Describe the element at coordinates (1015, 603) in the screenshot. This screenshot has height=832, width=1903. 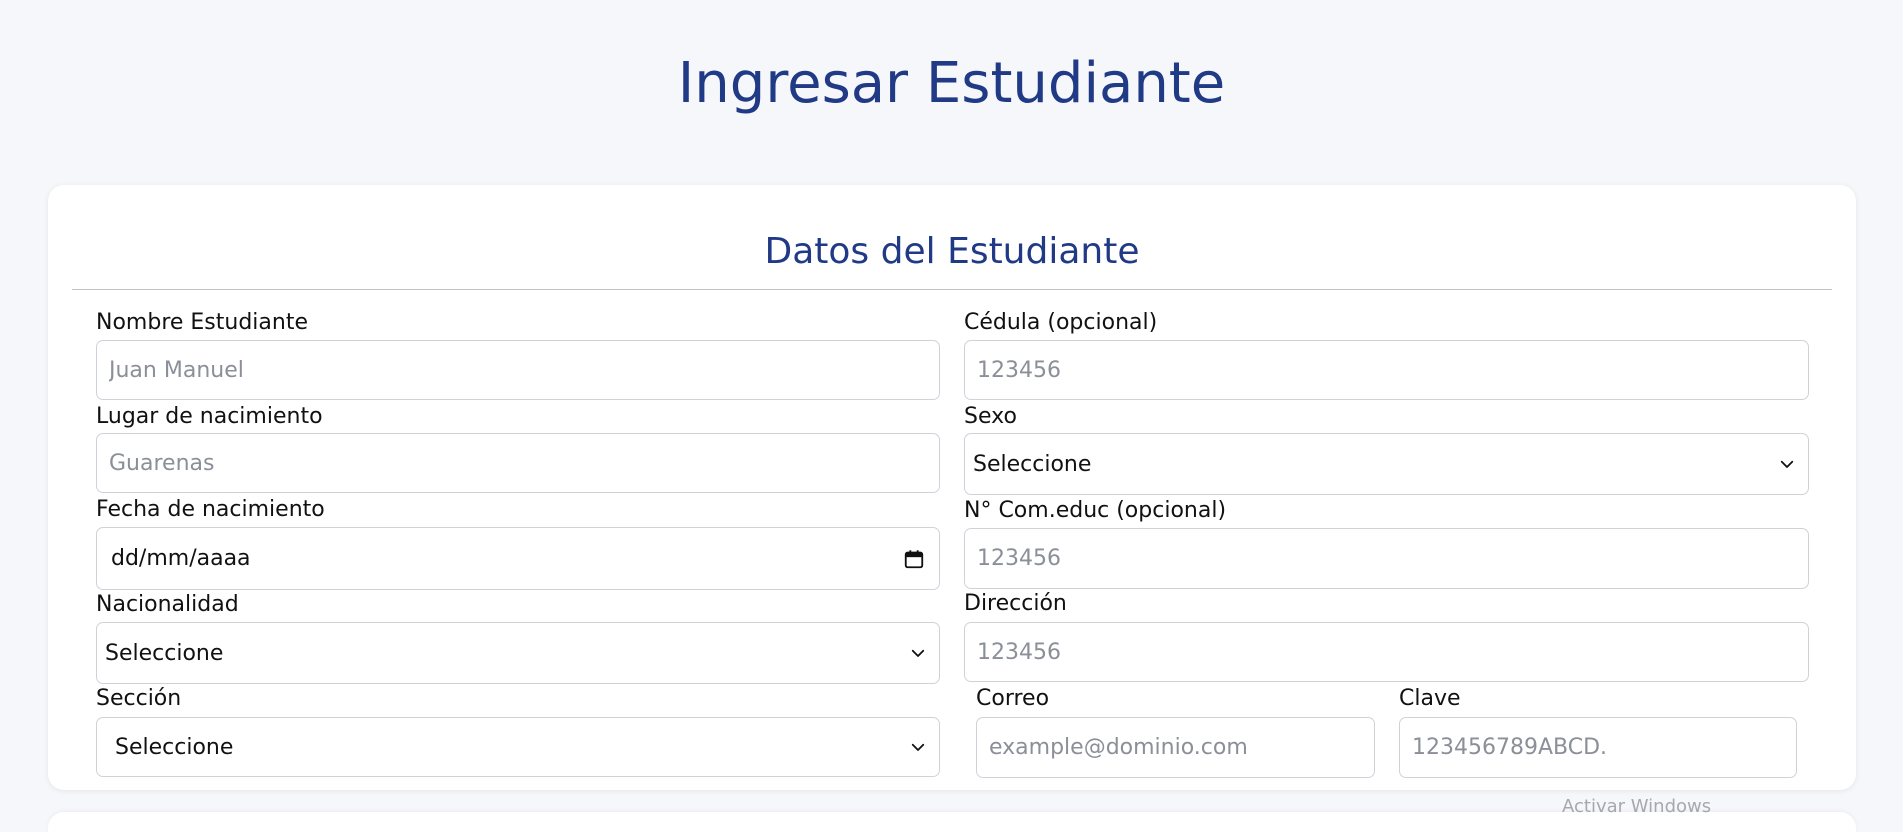
I see `direccion-label: Dirección` at that location.